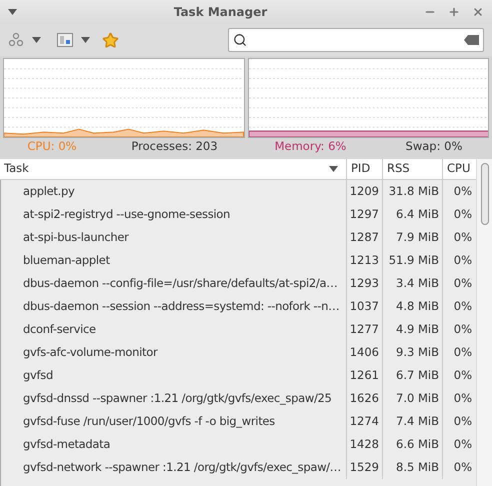 The image size is (492, 486). I want to click on gears-icon, so click(16, 40).